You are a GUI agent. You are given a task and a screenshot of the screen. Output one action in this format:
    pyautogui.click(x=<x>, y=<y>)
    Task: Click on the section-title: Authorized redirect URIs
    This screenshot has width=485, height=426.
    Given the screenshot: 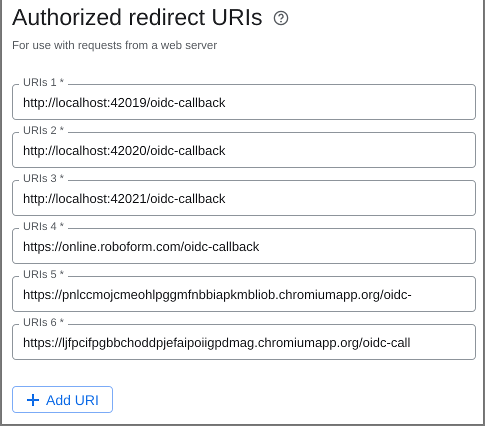 What is the action you would take?
    pyautogui.click(x=137, y=17)
    